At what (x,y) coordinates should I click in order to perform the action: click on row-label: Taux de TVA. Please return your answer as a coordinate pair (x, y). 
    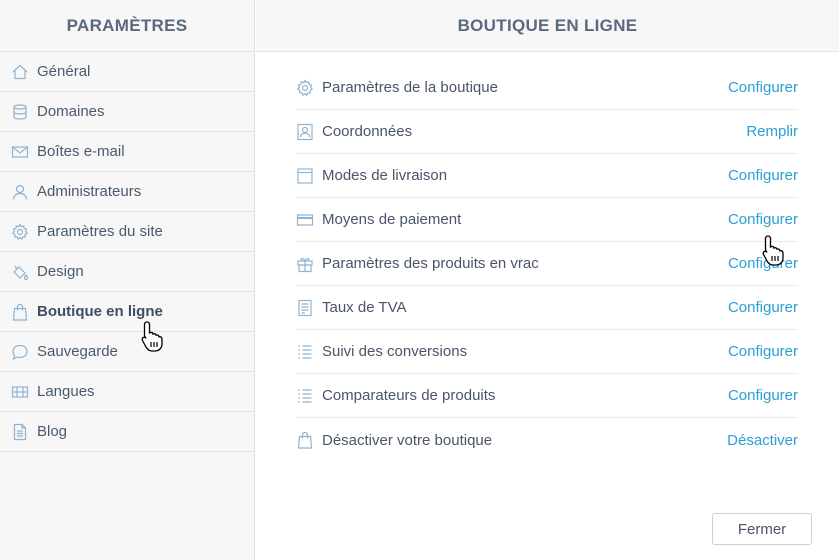
    Looking at the image, I should click on (364, 307).